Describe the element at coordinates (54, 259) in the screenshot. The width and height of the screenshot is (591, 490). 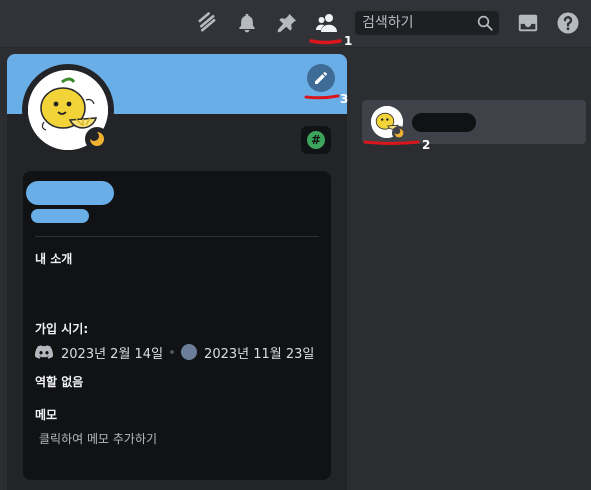
I see `about-me-title: 내 소개` at that location.